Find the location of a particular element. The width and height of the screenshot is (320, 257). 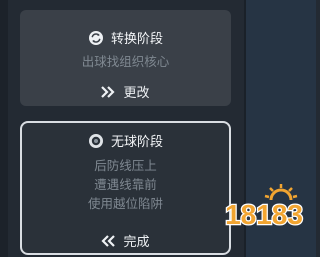

change-button: 更改 is located at coordinates (125, 91).